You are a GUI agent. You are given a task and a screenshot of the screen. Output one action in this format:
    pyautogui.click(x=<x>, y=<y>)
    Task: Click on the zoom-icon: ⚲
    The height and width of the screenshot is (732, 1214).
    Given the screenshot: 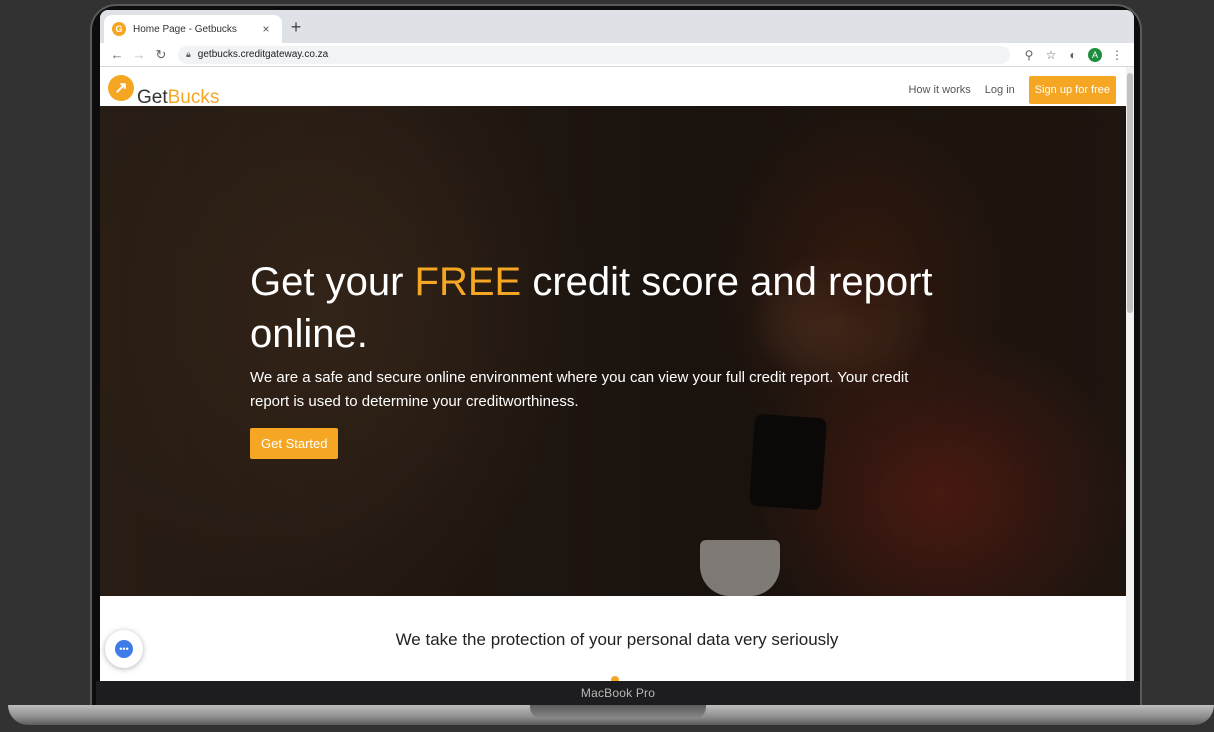 What is the action you would take?
    pyautogui.click(x=1029, y=55)
    